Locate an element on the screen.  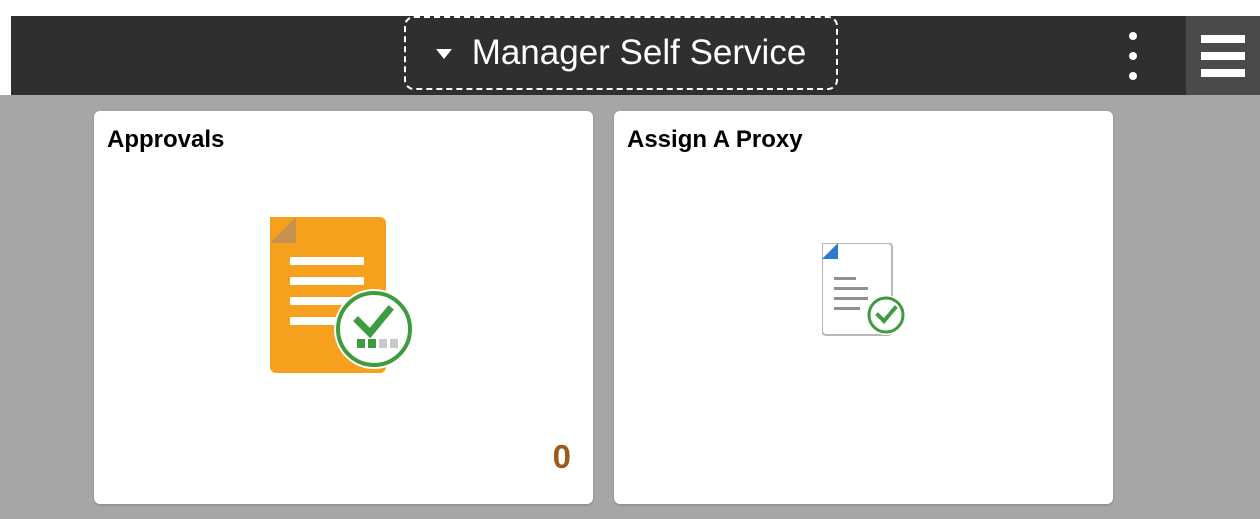
hamburger-menu-icon is located at coordinates (1223, 55).